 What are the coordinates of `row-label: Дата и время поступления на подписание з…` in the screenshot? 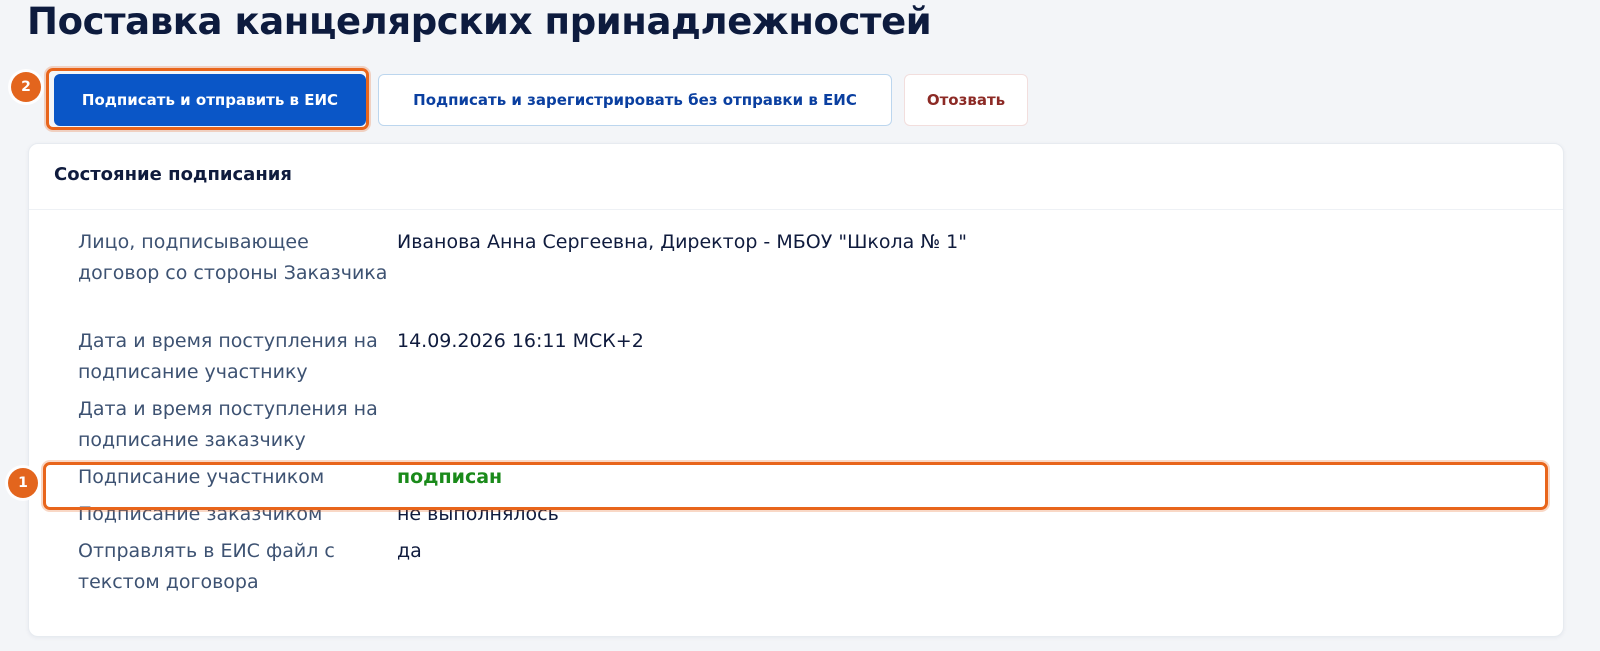 It's located at (228, 424).